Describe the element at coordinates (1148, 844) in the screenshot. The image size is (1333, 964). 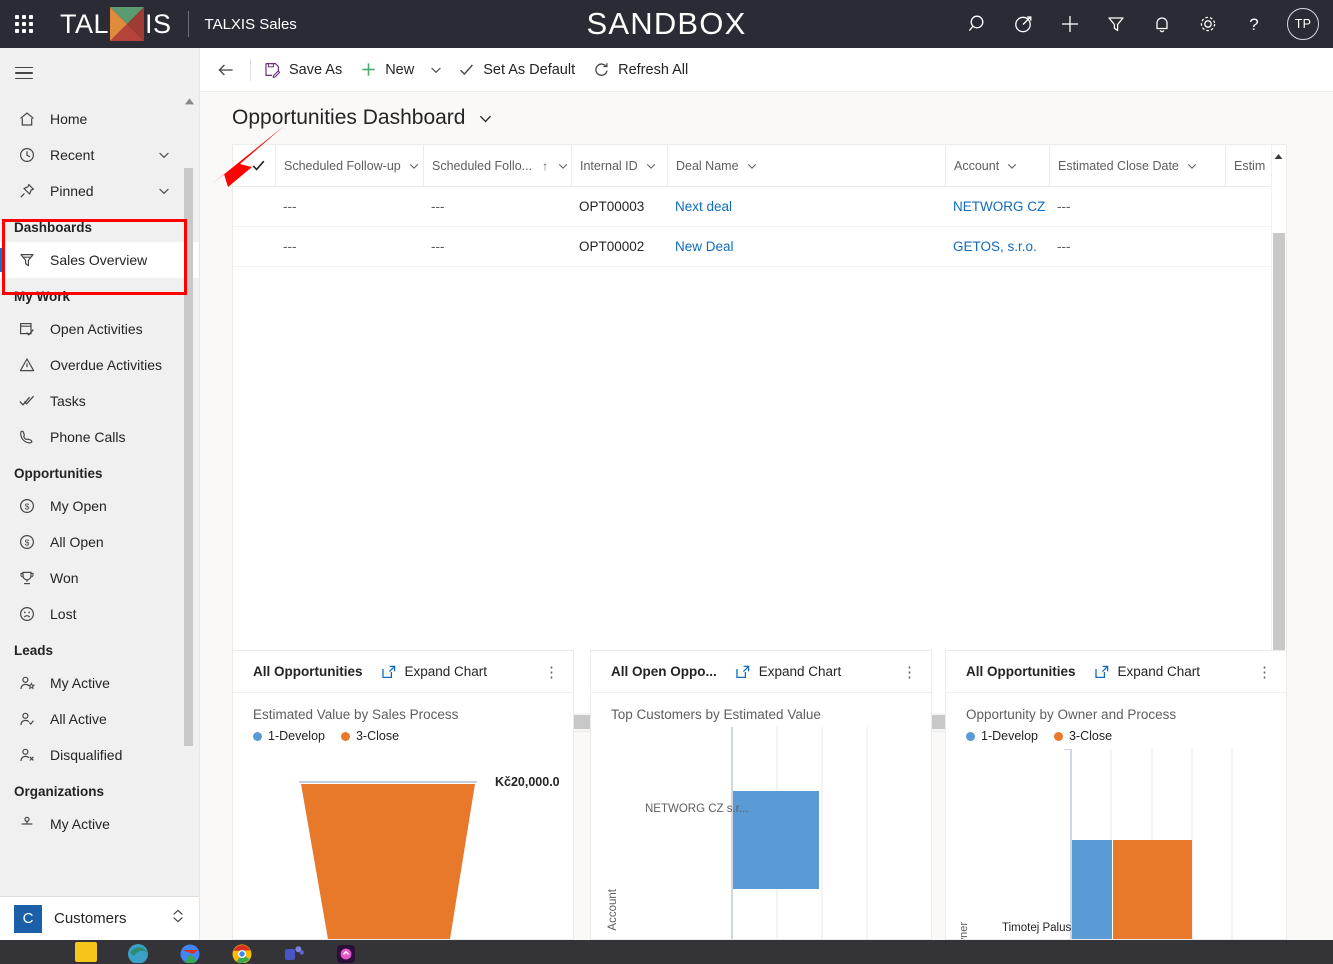
I see `grouped-bar-chart-plot` at that location.